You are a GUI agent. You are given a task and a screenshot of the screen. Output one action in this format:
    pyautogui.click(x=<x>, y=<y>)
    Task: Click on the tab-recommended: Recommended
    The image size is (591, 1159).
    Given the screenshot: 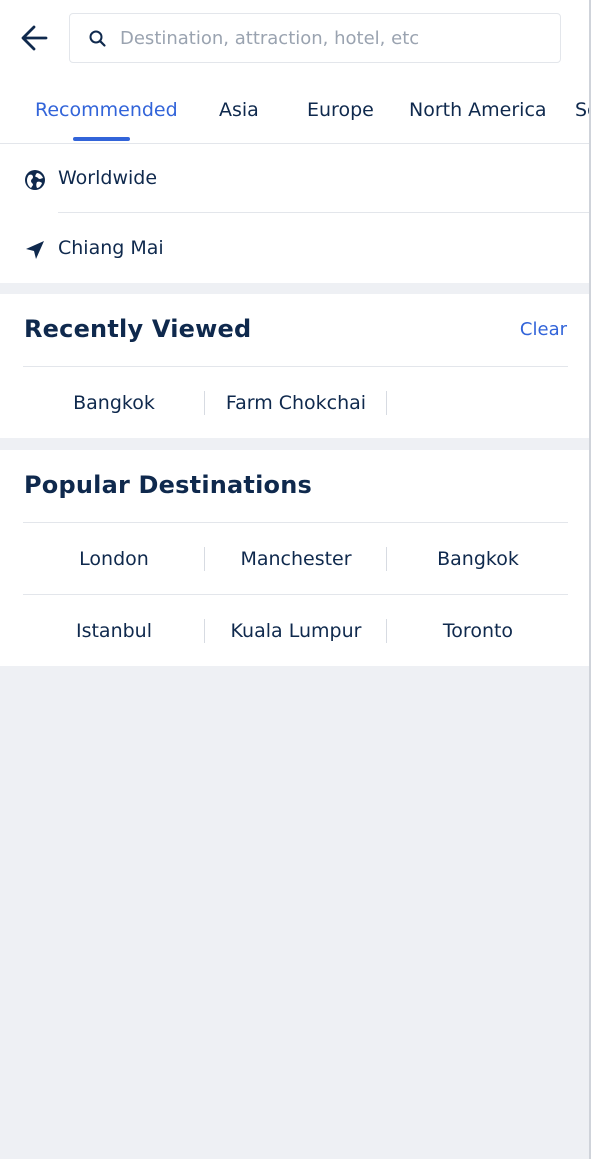 What is the action you would take?
    pyautogui.click(x=106, y=115)
    